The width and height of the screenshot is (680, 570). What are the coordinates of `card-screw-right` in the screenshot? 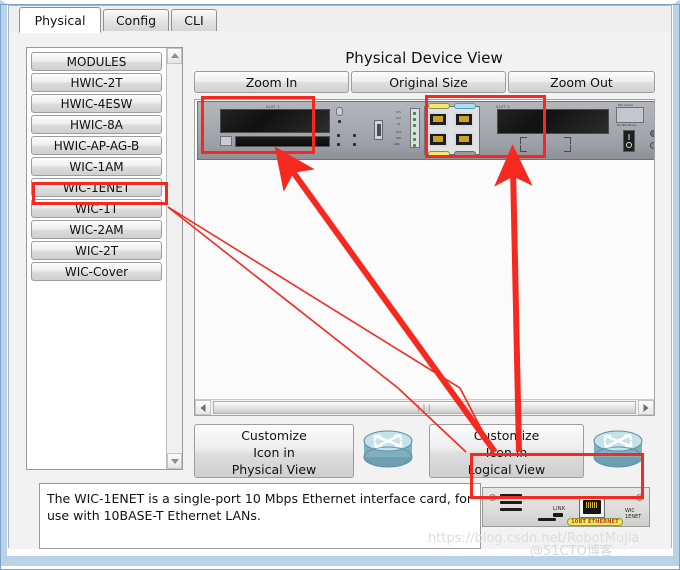 It's located at (639, 497).